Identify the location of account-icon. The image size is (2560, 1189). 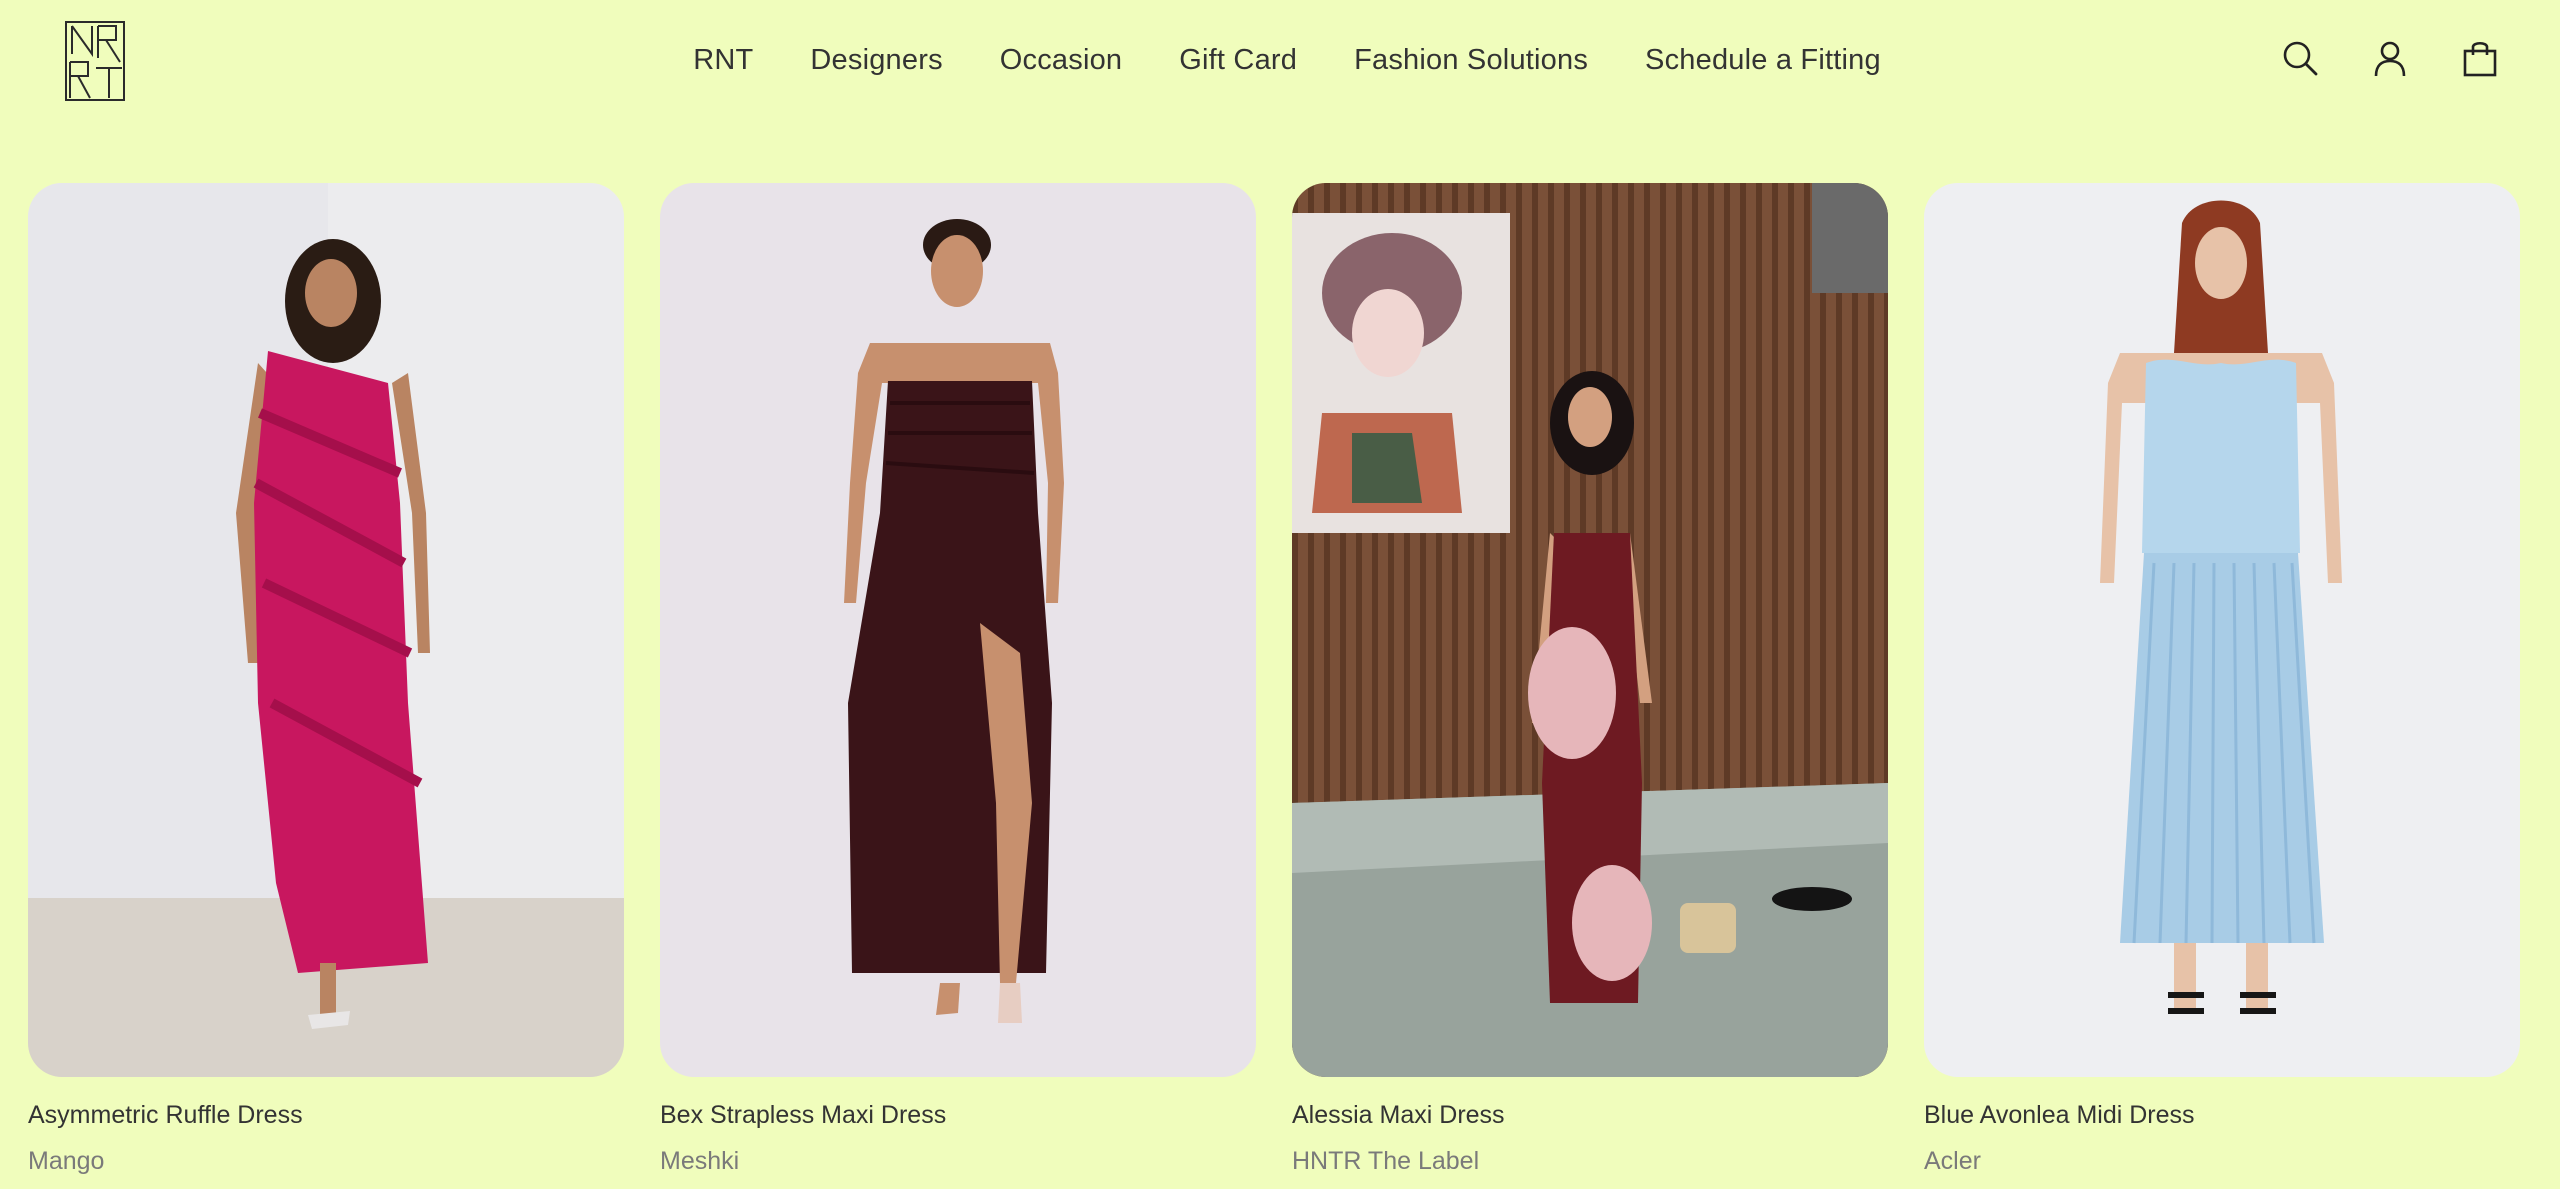
(2390, 59).